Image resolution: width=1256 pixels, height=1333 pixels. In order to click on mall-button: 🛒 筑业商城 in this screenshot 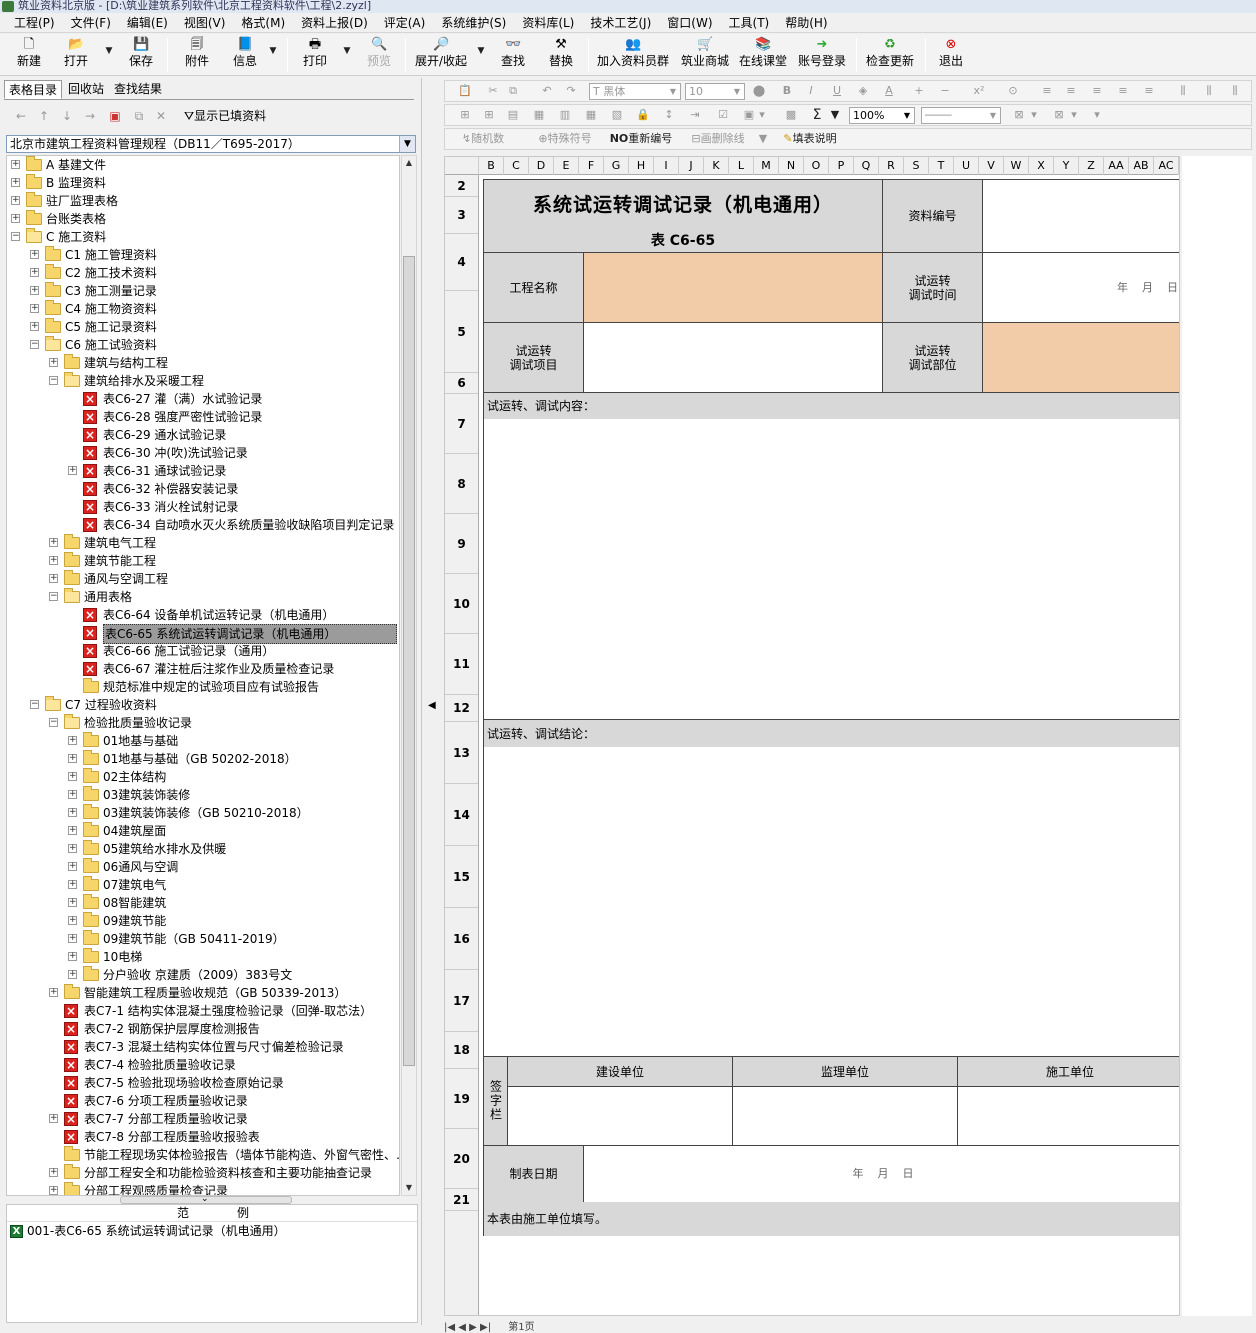, I will do `click(705, 55)`.